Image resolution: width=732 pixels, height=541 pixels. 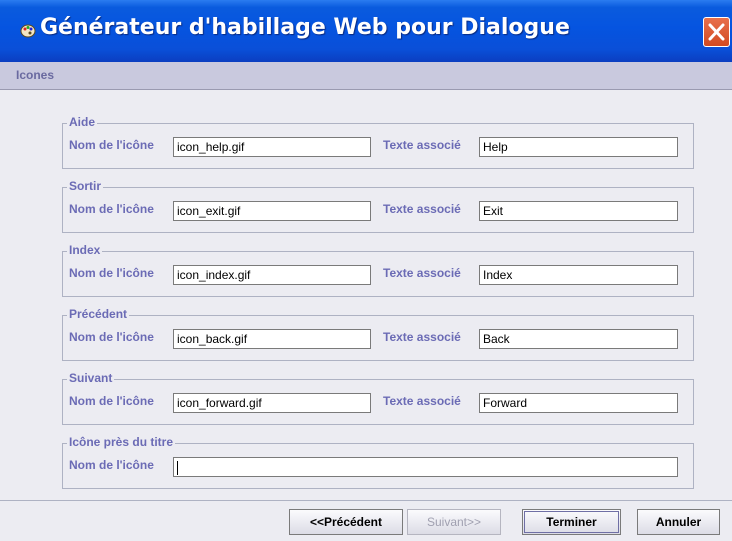 I want to click on associated-text-input: Index, so click(x=578, y=275).